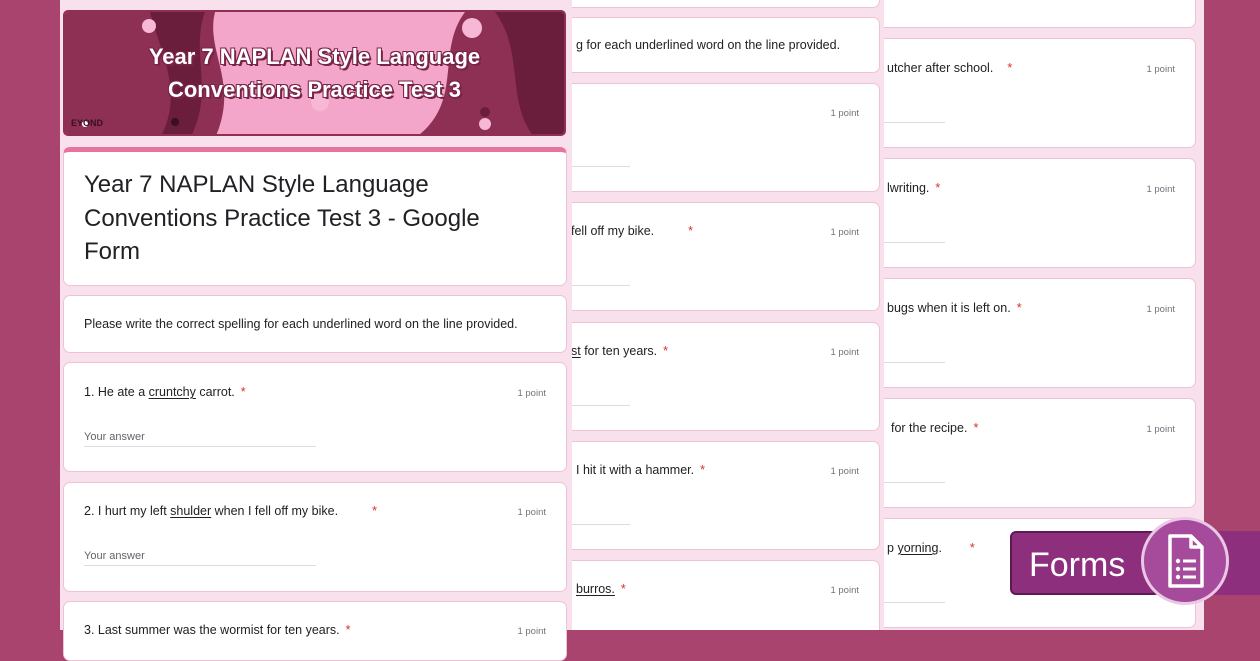 This screenshot has height=661, width=1260. Describe the element at coordinates (918, 548) in the screenshot. I see `underlined-word: yorning` at that location.